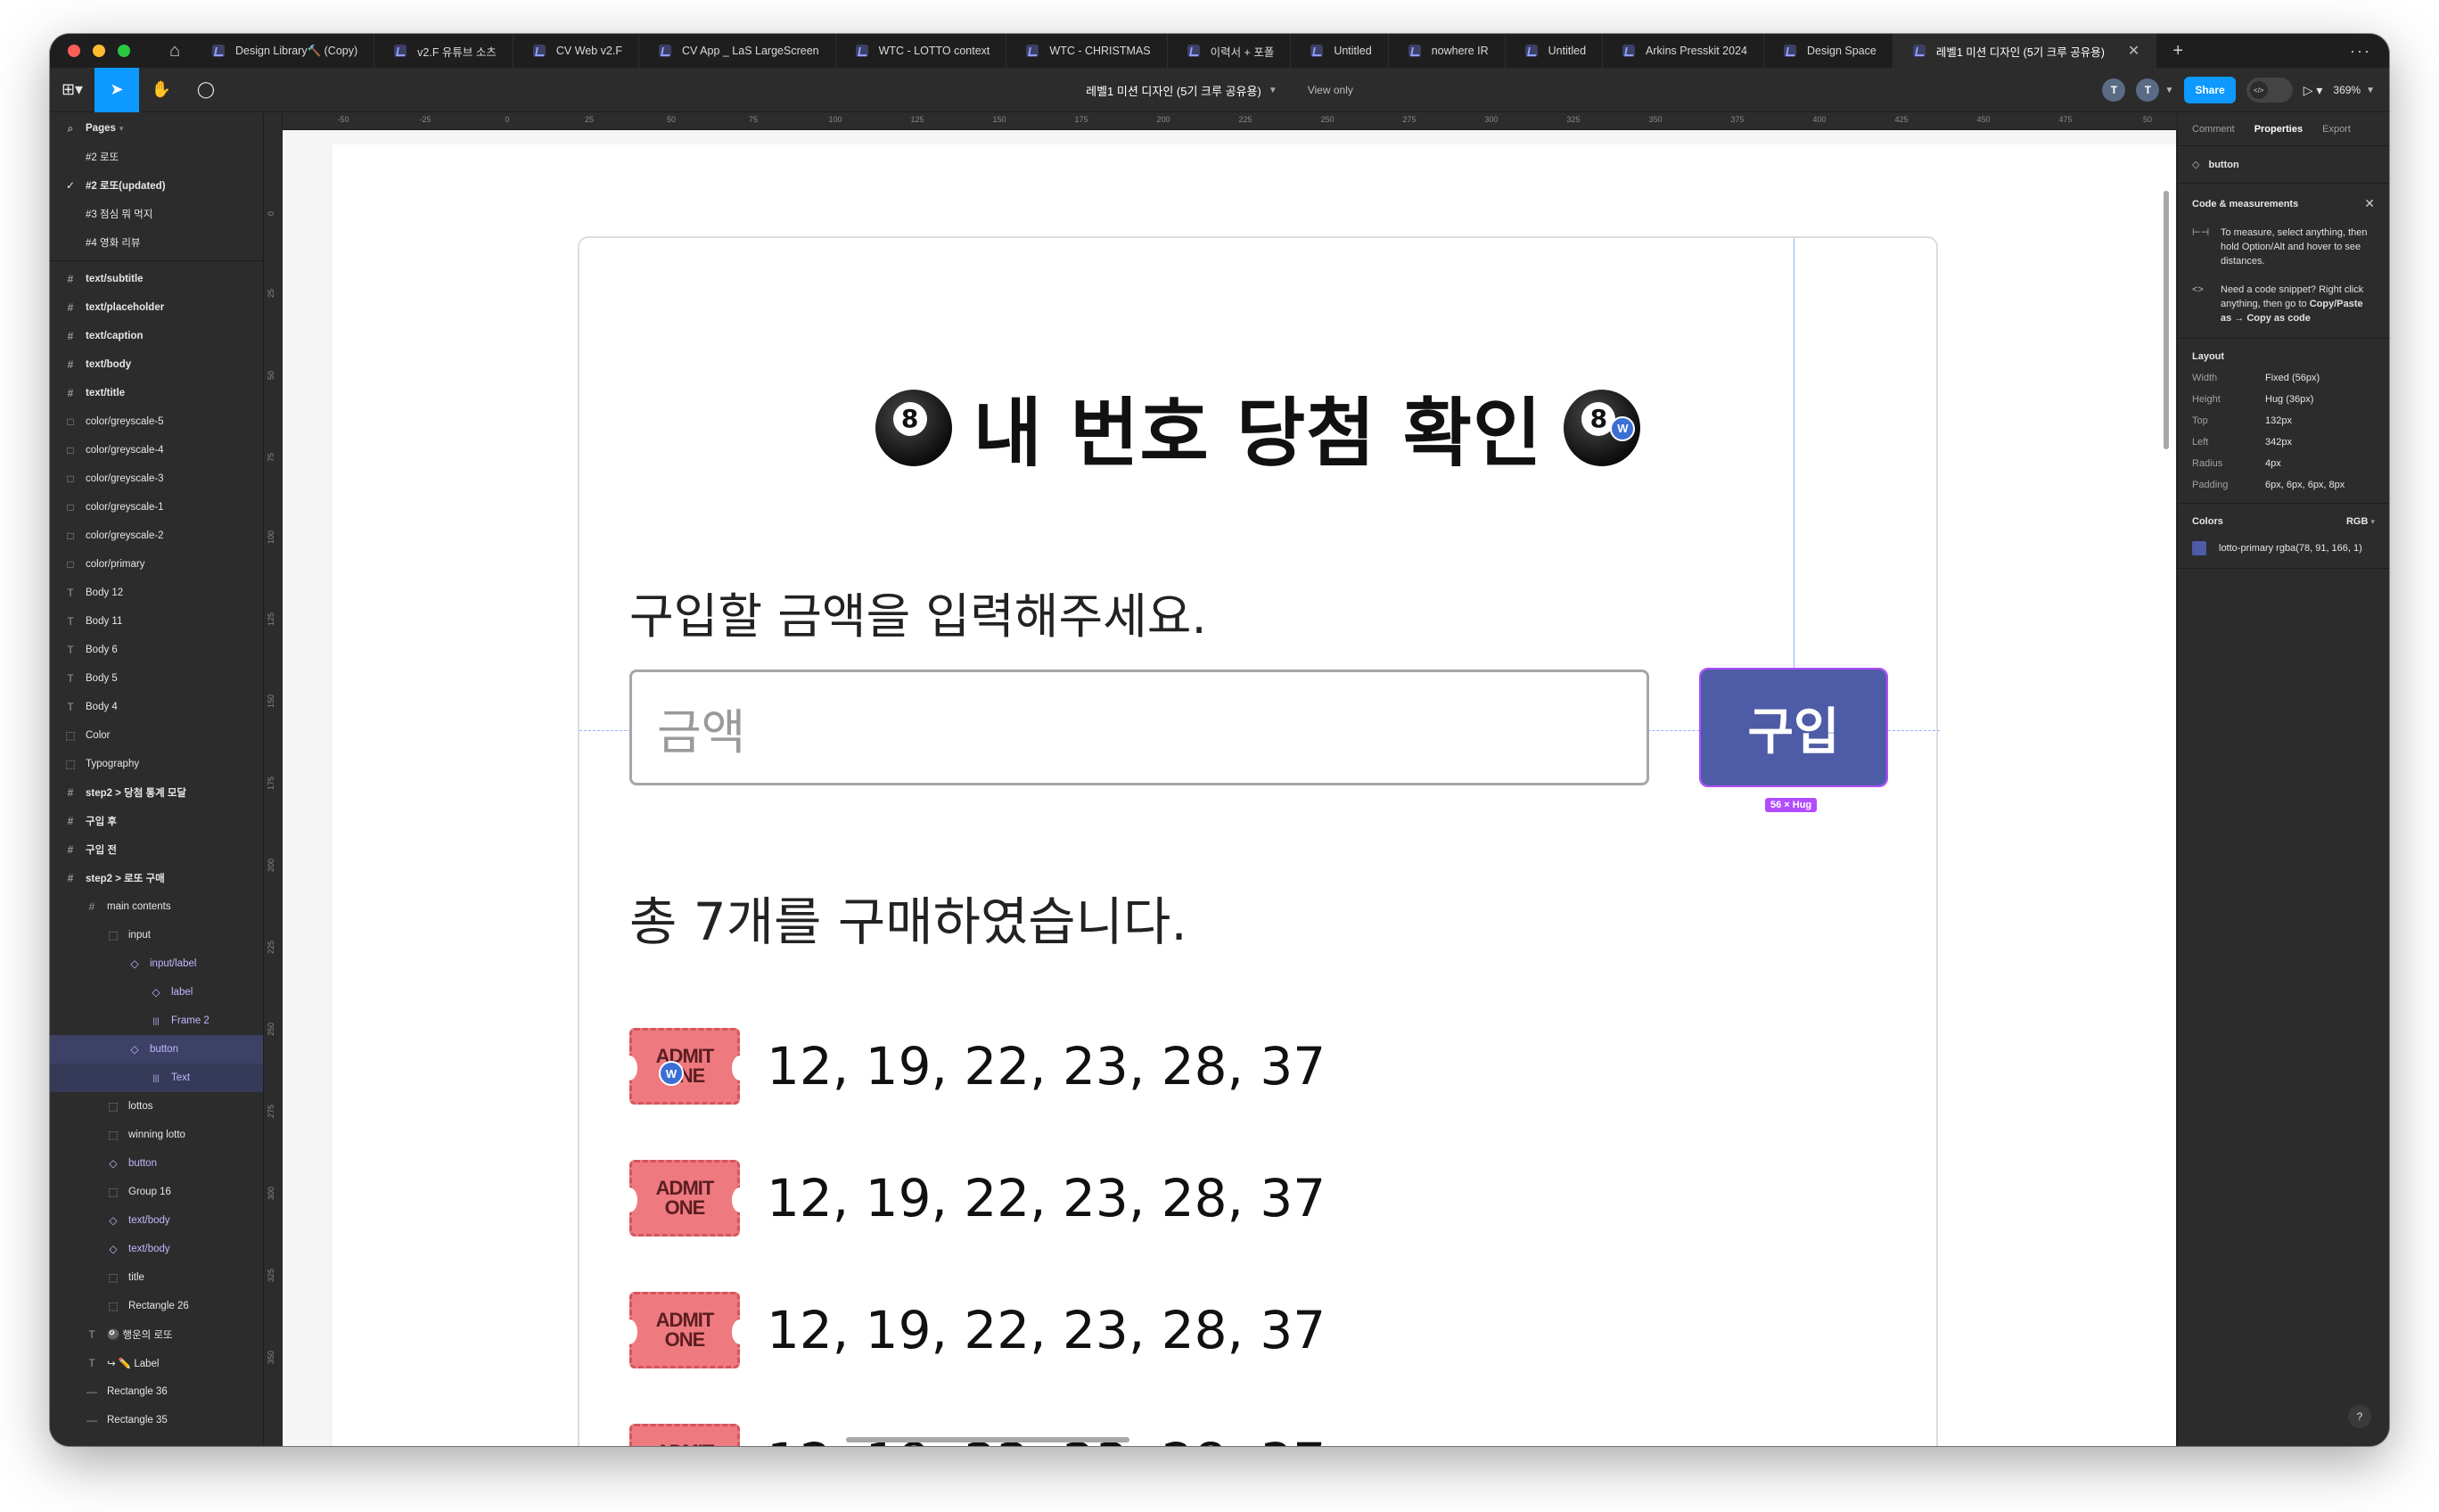 This screenshot has height=1512, width=2439. Describe the element at coordinates (2347, 90) in the screenshot. I see `zoom-level: 369%` at that location.